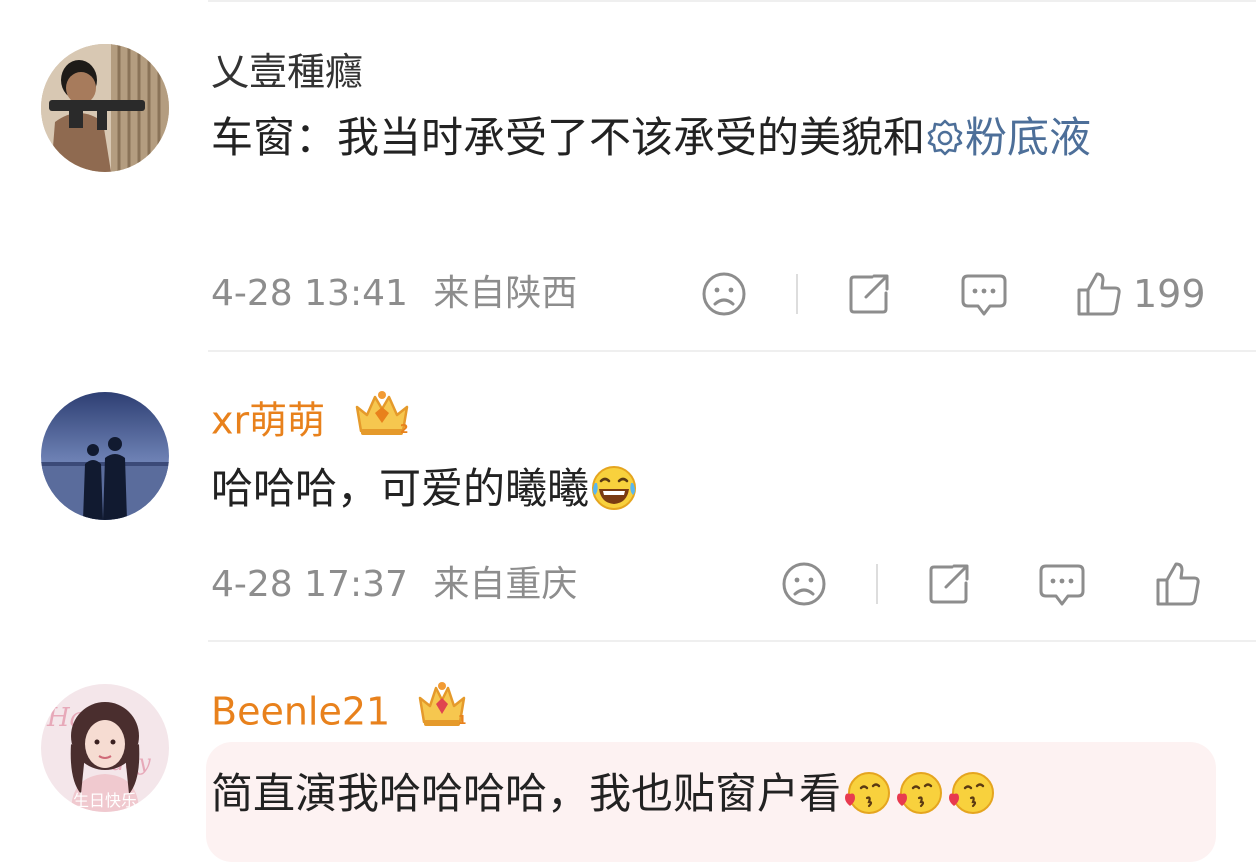 The height and width of the screenshot is (862, 1256). Describe the element at coordinates (268, 420) in the screenshot. I see `username-text: xr萌萌` at that location.